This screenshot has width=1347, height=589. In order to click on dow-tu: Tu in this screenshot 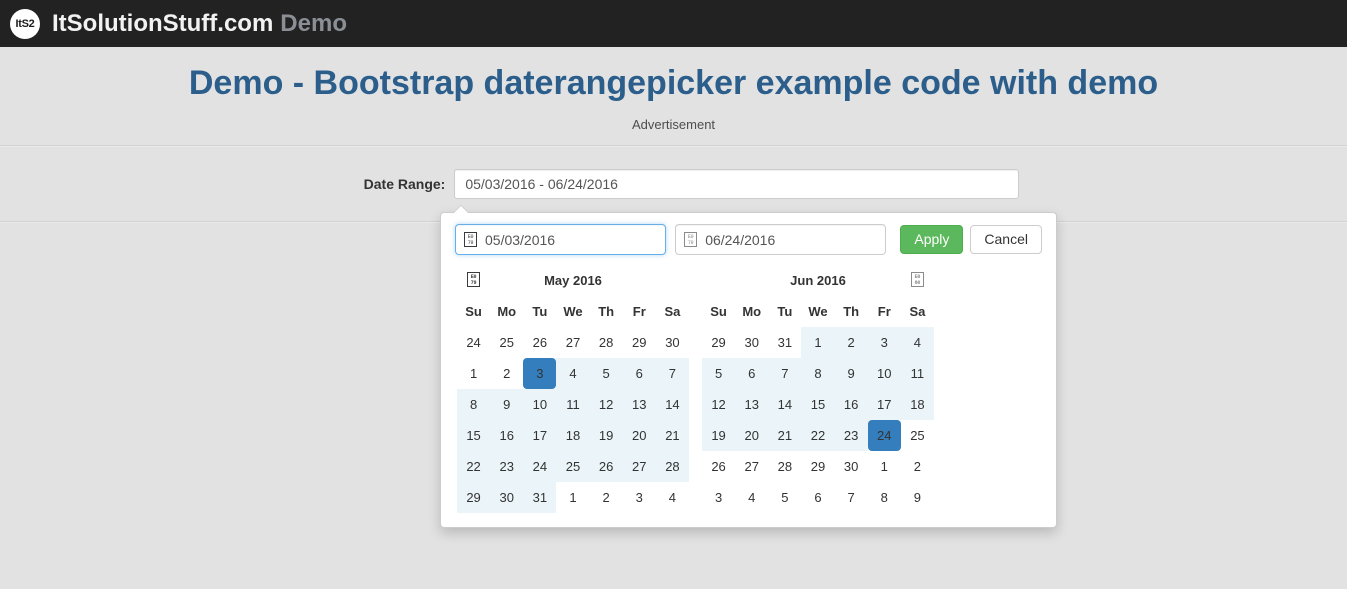, I will do `click(540, 311)`.